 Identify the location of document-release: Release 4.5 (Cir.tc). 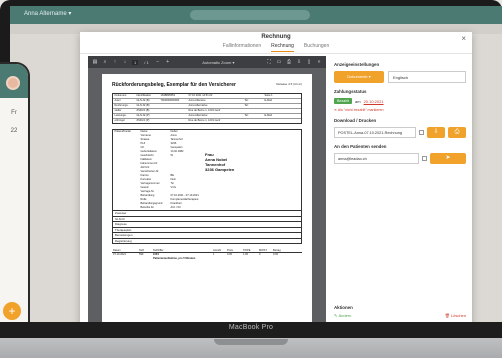
(289, 84).